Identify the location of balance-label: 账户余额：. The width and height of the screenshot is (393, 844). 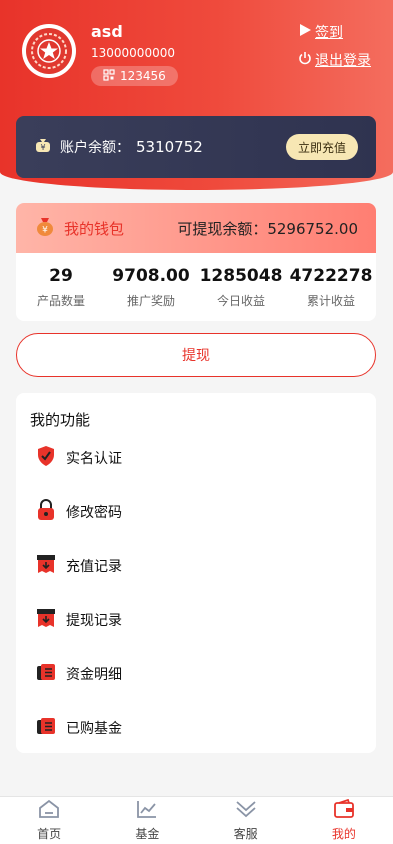
(95, 148).